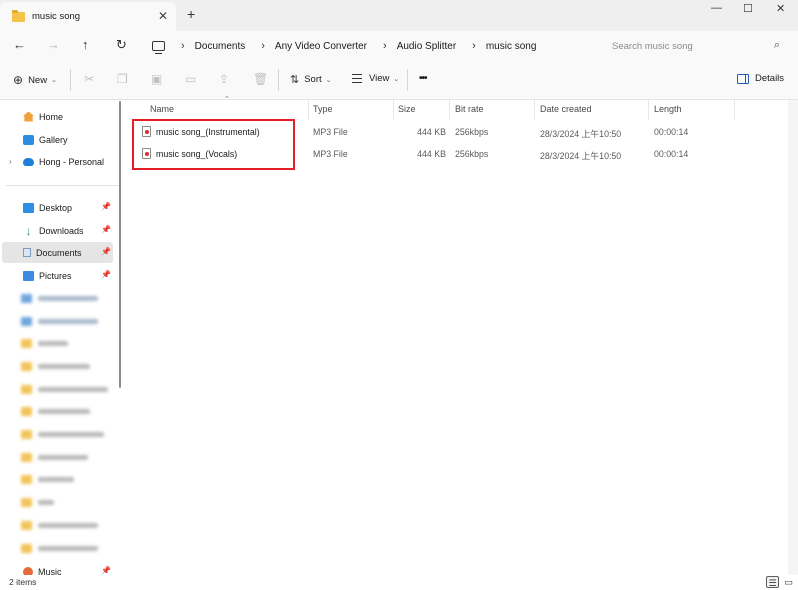 This screenshot has height=590, width=798. I want to click on column-header-size: Size, so click(407, 109).